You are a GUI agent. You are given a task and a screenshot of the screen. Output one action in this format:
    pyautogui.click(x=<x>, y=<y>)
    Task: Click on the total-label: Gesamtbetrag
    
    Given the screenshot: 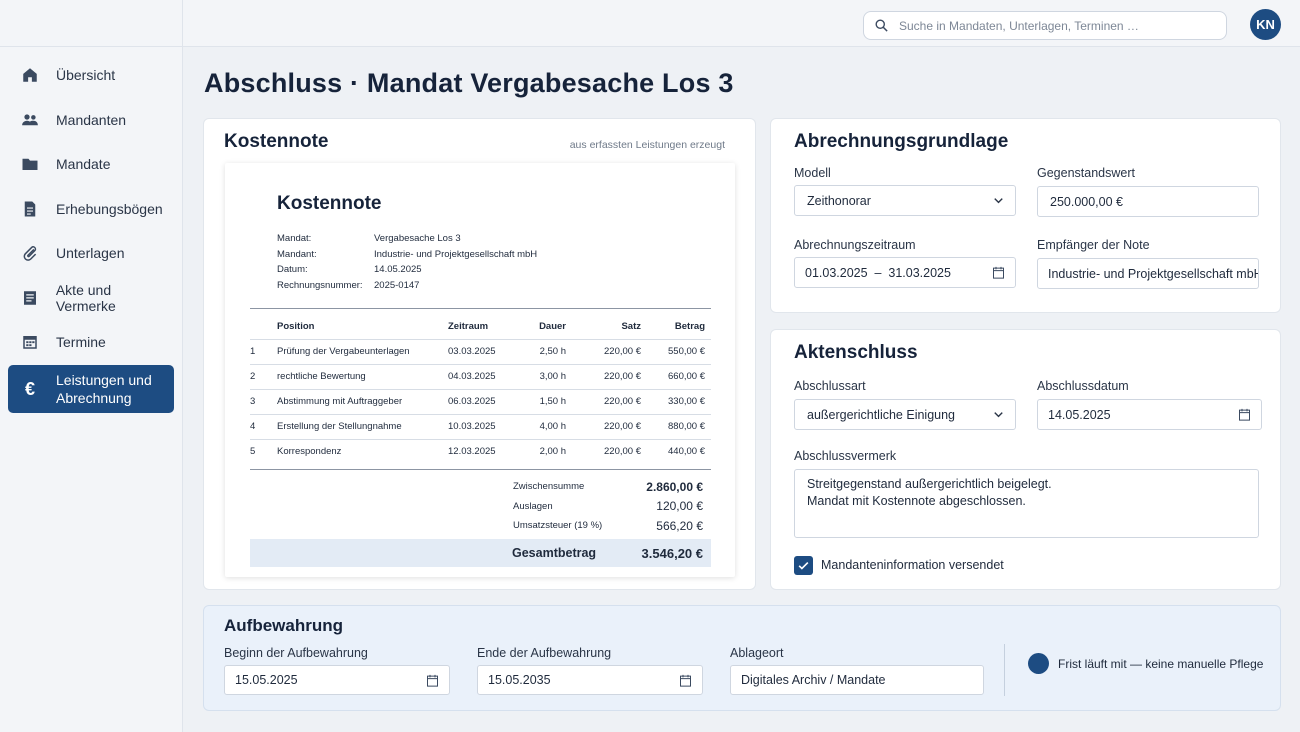 What is the action you would take?
    pyautogui.click(x=554, y=553)
    